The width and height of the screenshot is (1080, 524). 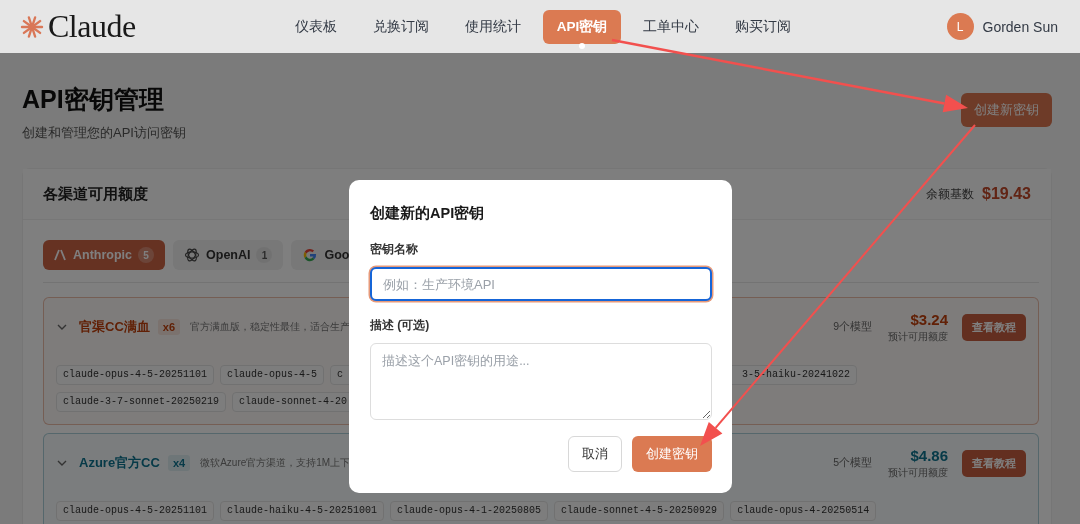 What do you see at coordinates (639, 511) in the screenshot?
I see `model-tag: claude-sonnet-4-5-20250929` at bounding box center [639, 511].